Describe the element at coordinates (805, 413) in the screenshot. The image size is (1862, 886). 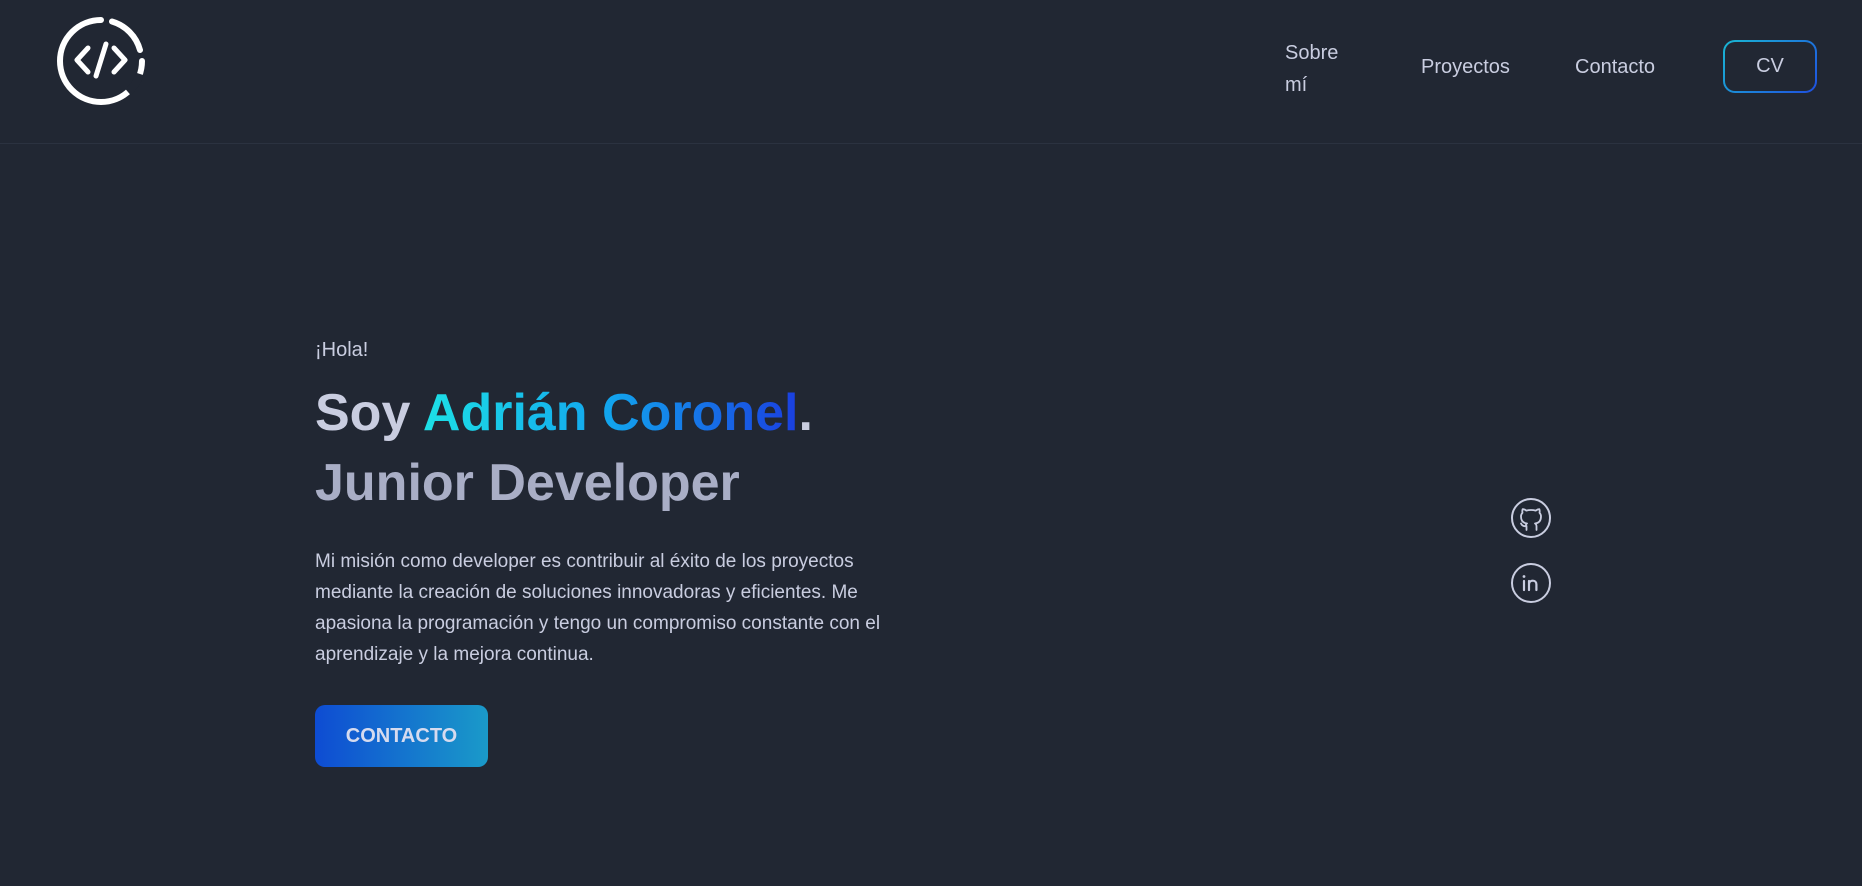
I see `title-suffix: .` at that location.